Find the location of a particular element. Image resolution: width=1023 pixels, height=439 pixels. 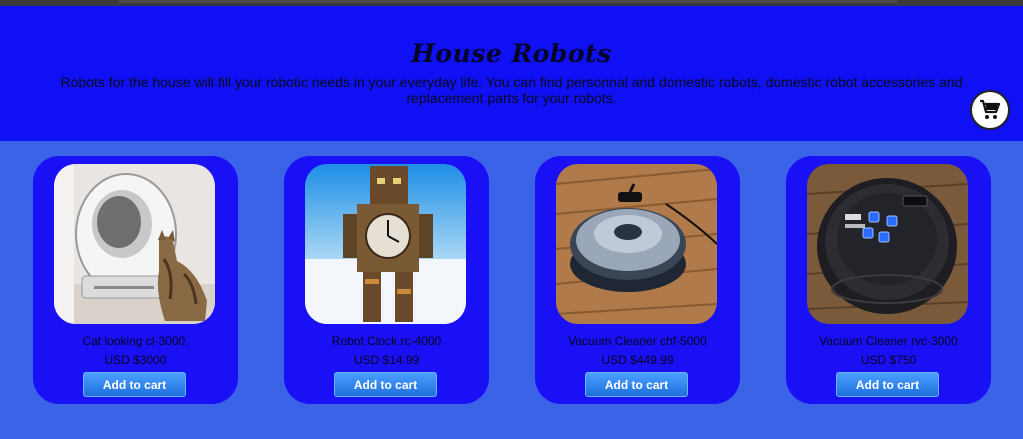

product-price: USD $14.99 is located at coordinates (386, 360).